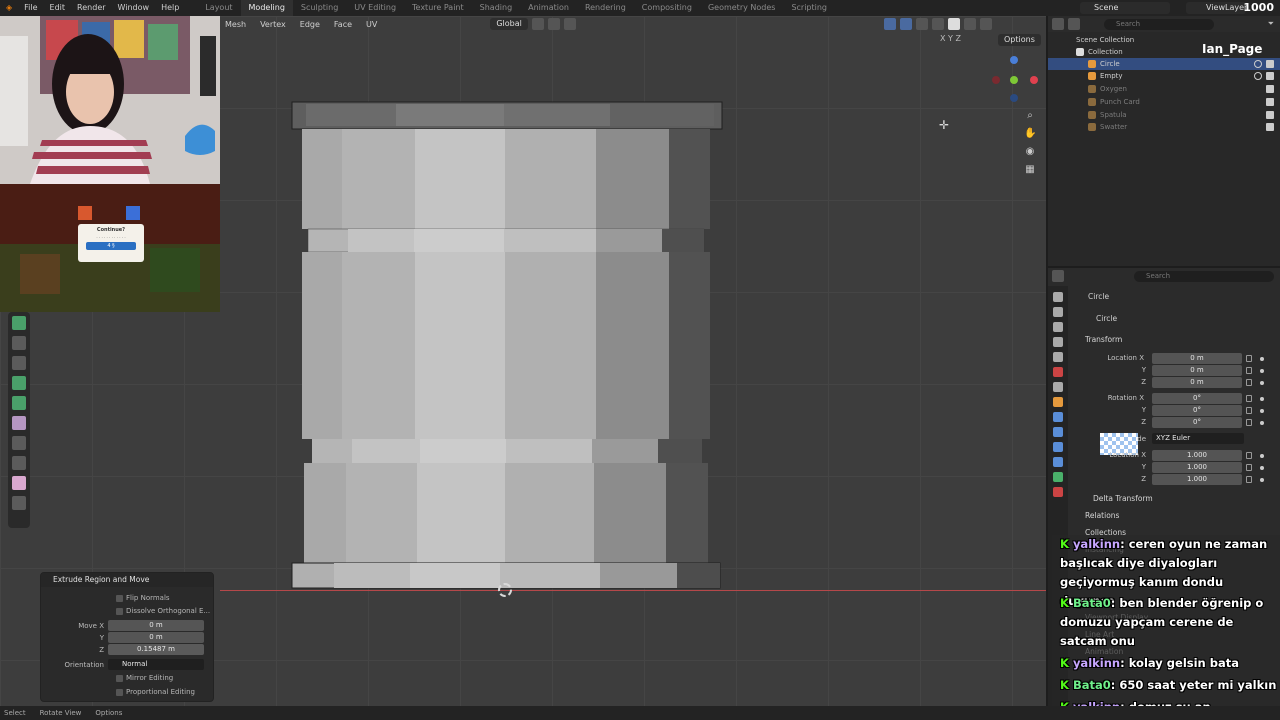  Describe the element at coordinates (1159, 24) in the screenshot. I see `outliner-search-input: Search` at that location.